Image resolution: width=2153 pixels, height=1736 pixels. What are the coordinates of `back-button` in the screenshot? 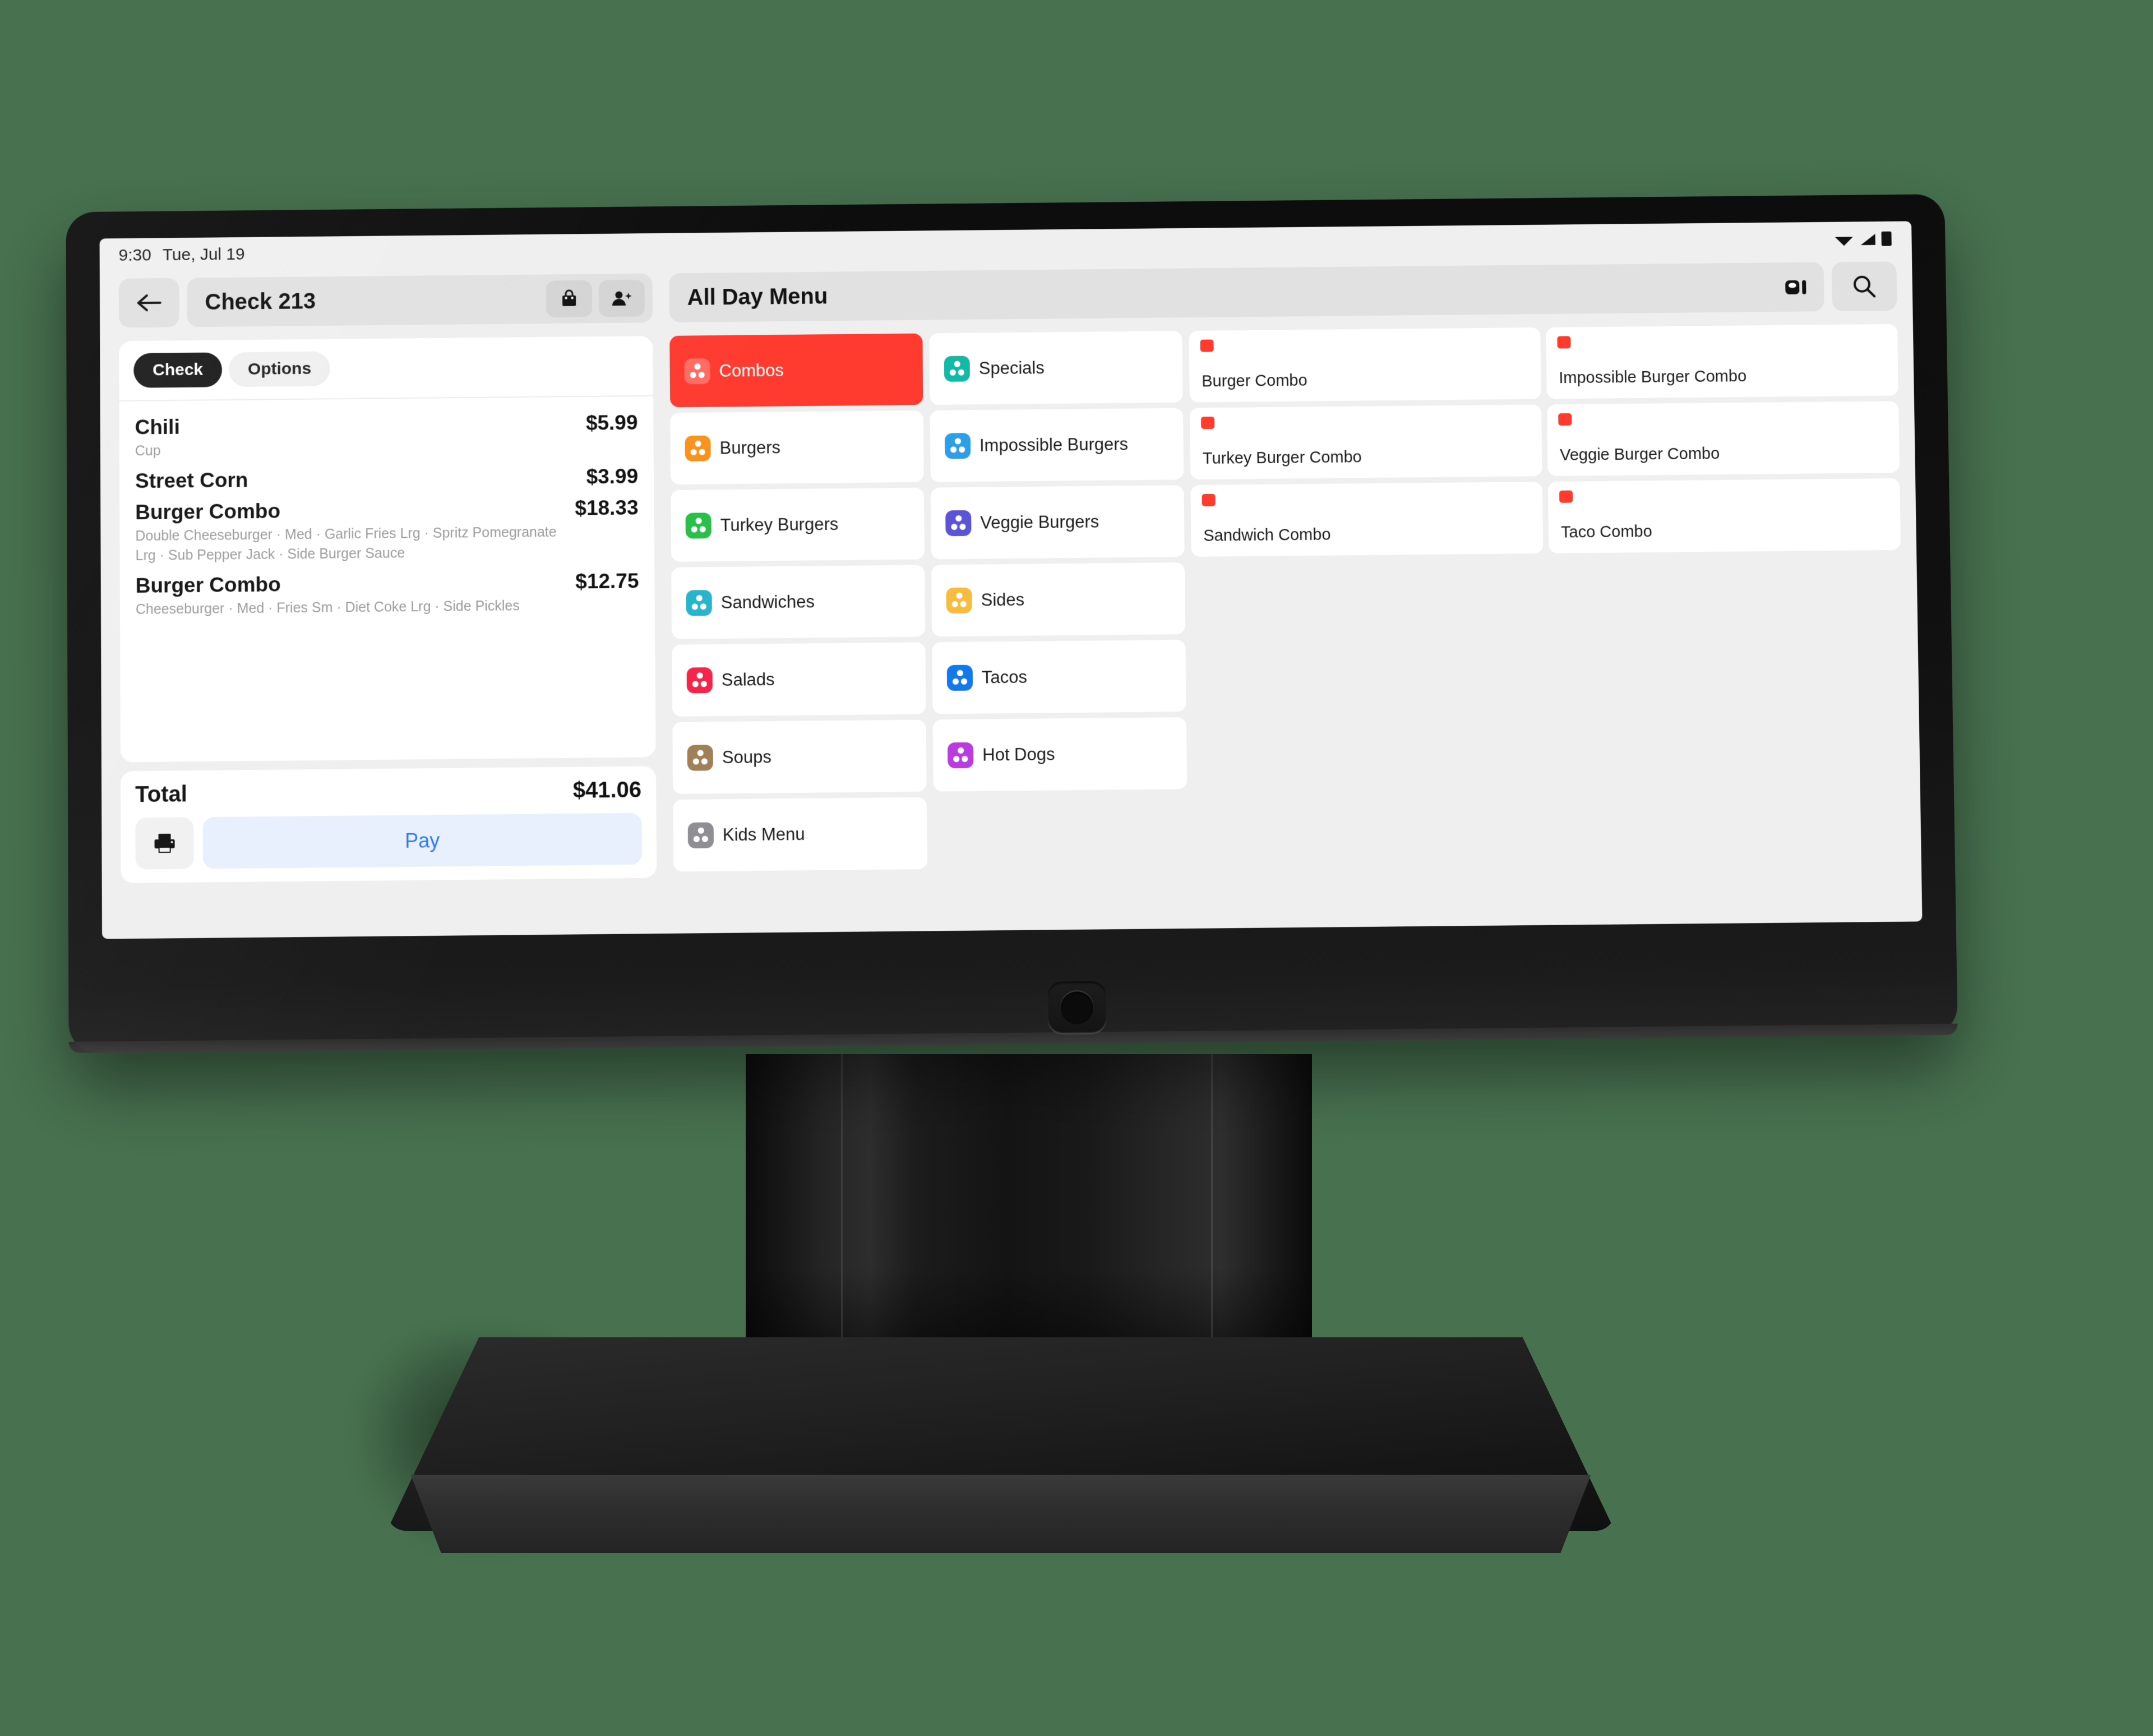 It's located at (148, 303).